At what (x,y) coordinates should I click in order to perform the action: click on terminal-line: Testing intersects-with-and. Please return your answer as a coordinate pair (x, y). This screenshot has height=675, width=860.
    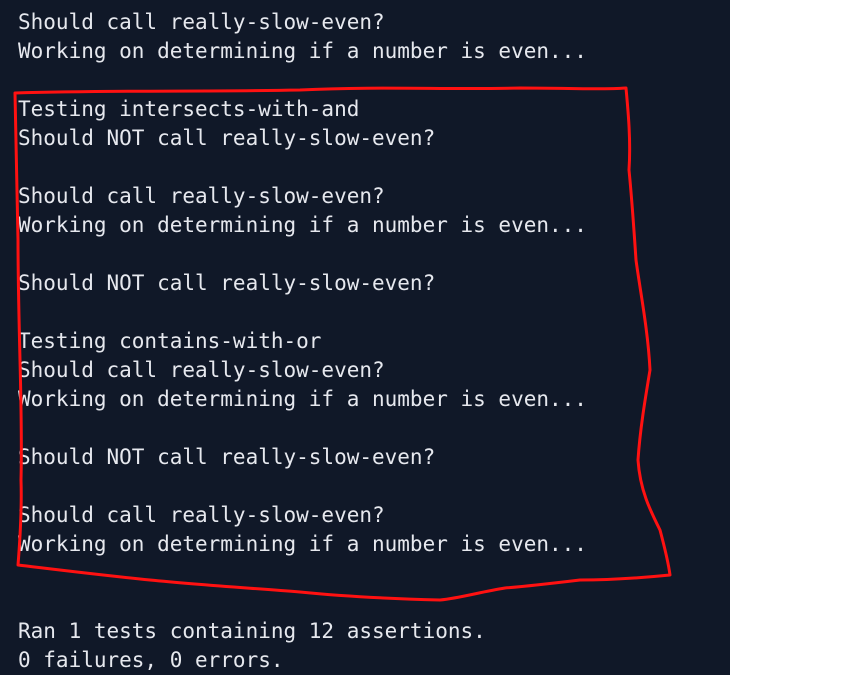
    Looking at the image, I should click on (189, 109).